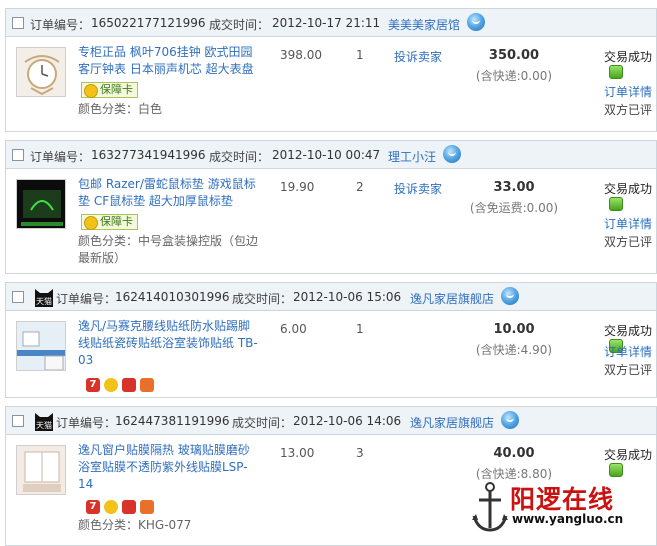 The image size is (657, 546). What do you see at coordinates (148, 23) in the screenshot?
I see `order-no: 165022177121996` at bounding box center [148, 23].